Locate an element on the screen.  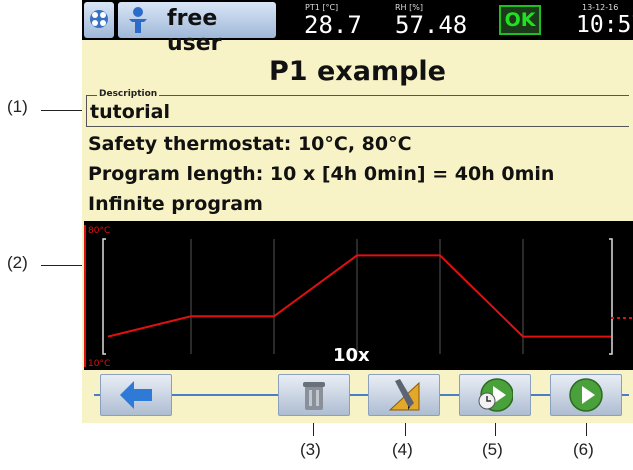
start-delayed-icon is located at coordinates (495, 395).